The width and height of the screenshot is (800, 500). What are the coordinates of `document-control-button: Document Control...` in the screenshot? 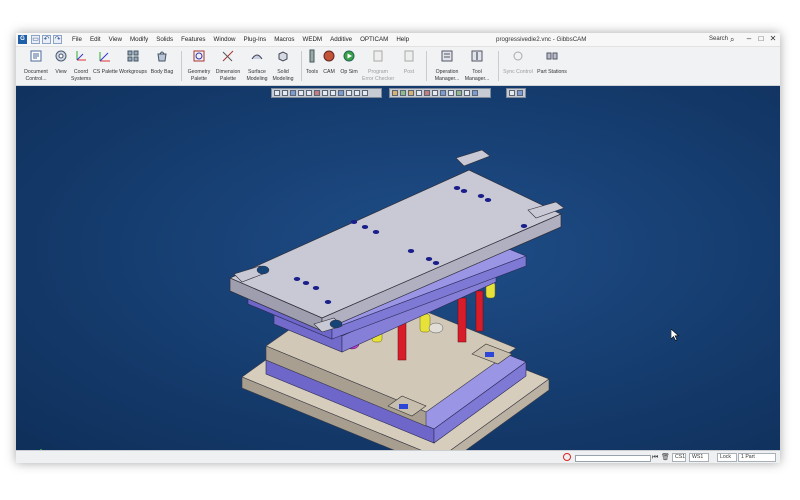 It's located at (36, 65).